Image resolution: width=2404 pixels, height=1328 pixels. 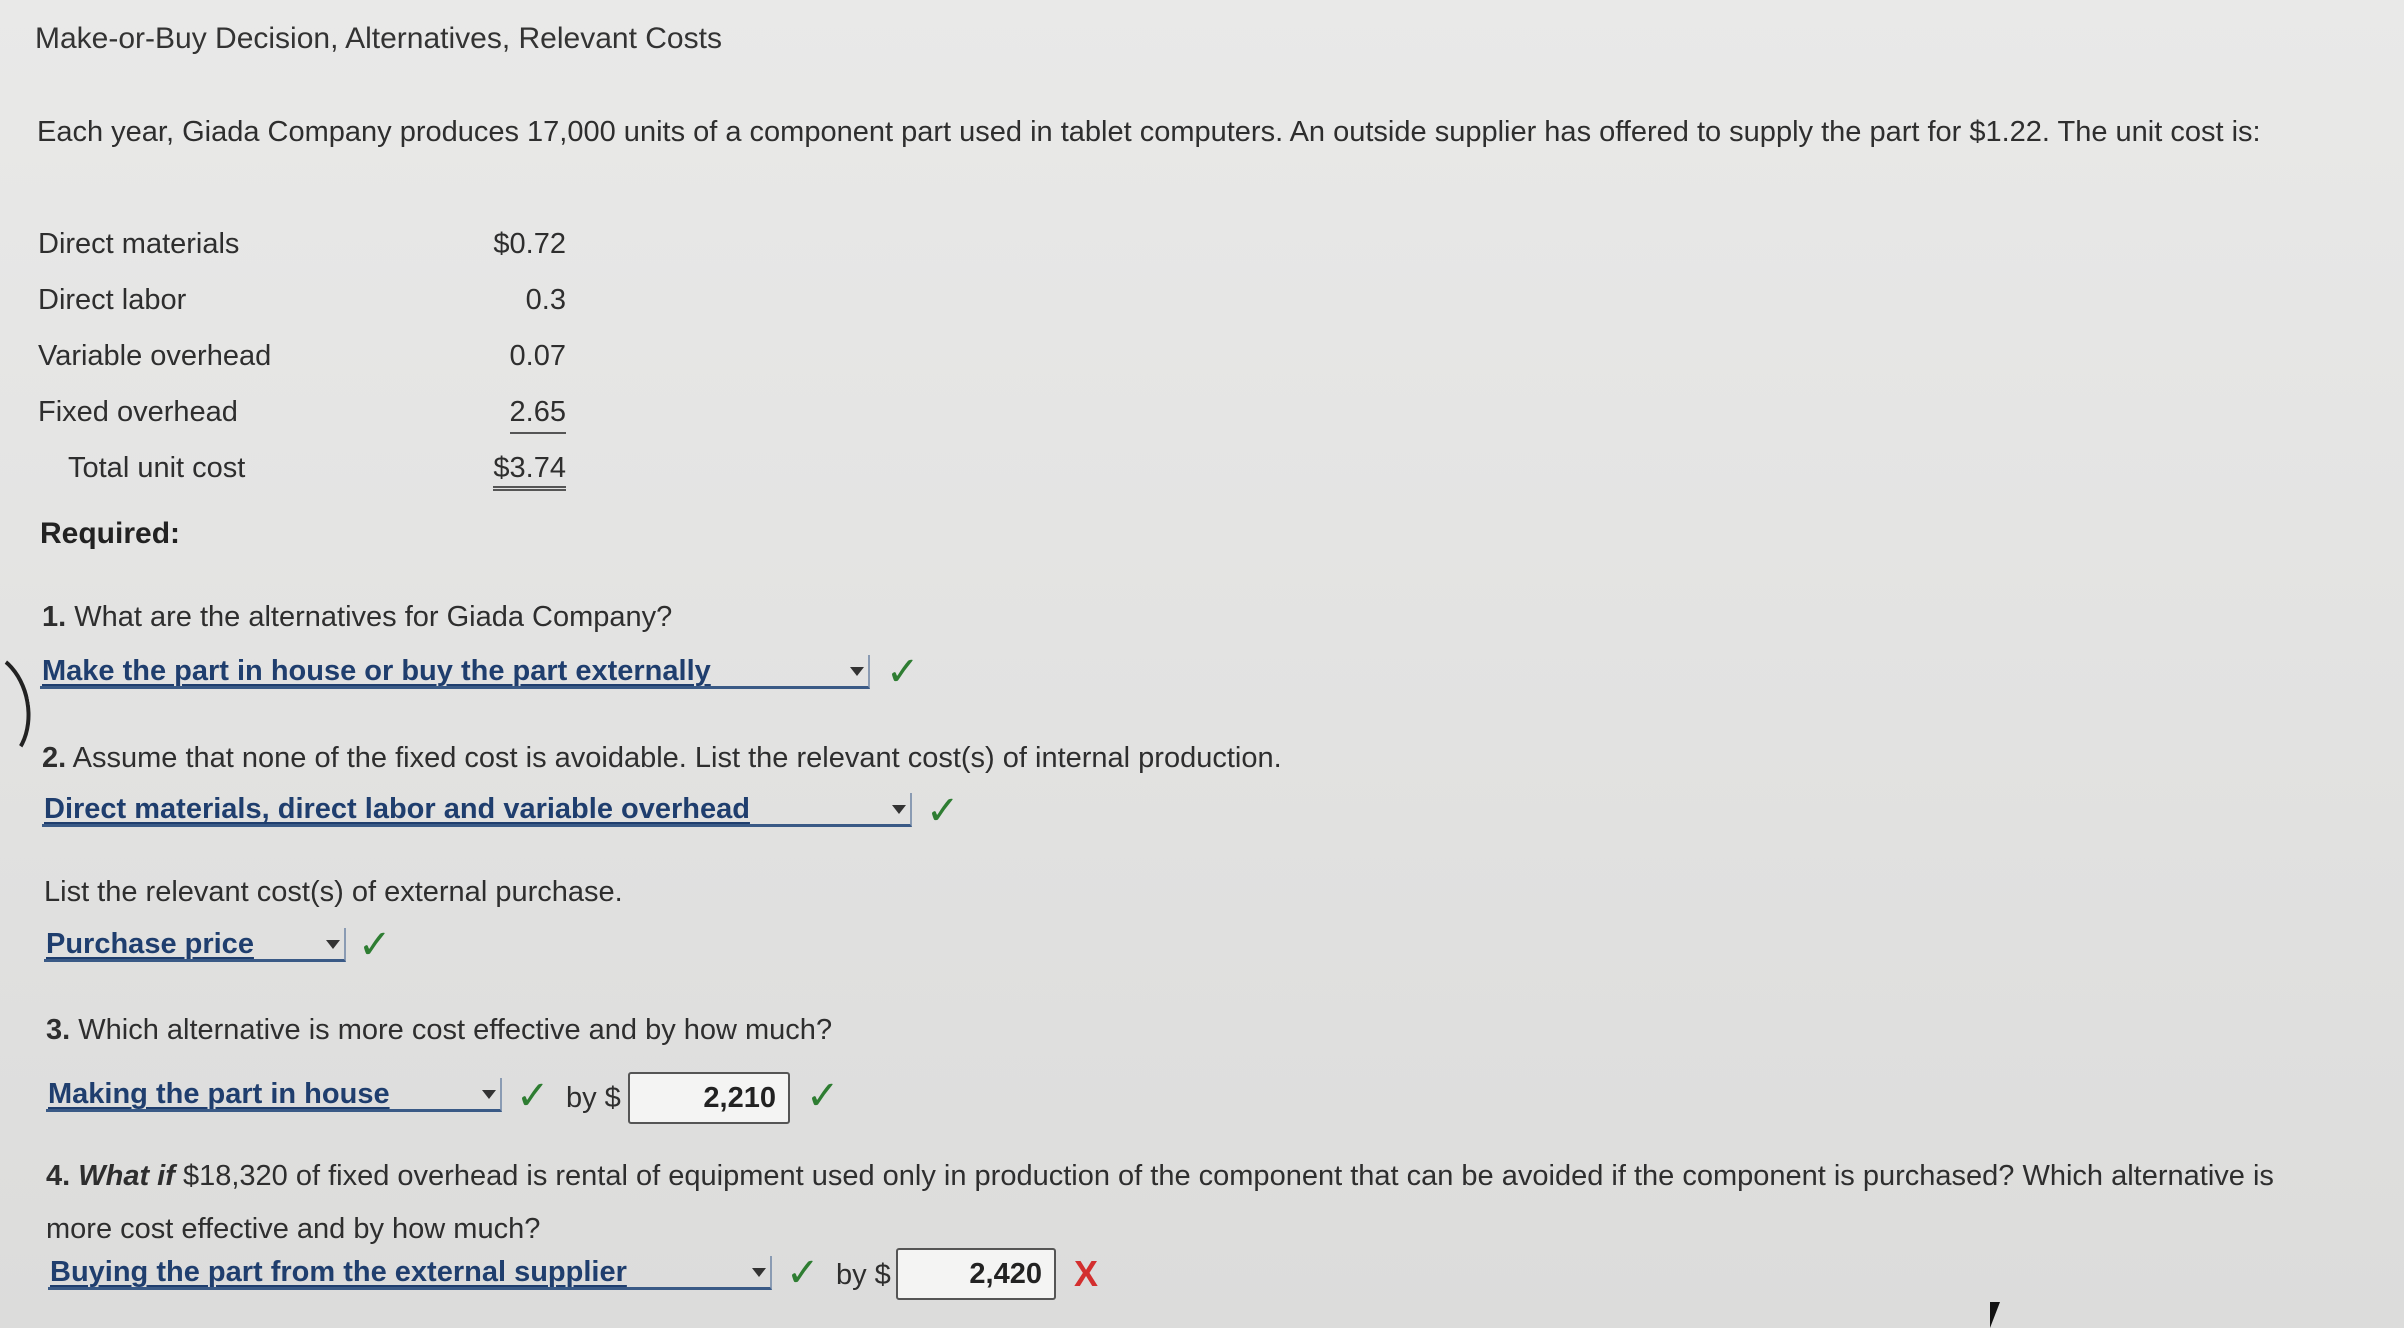 I want to click on q4-amount-incorrect-icon: X, so click(x=1086, y=1273).